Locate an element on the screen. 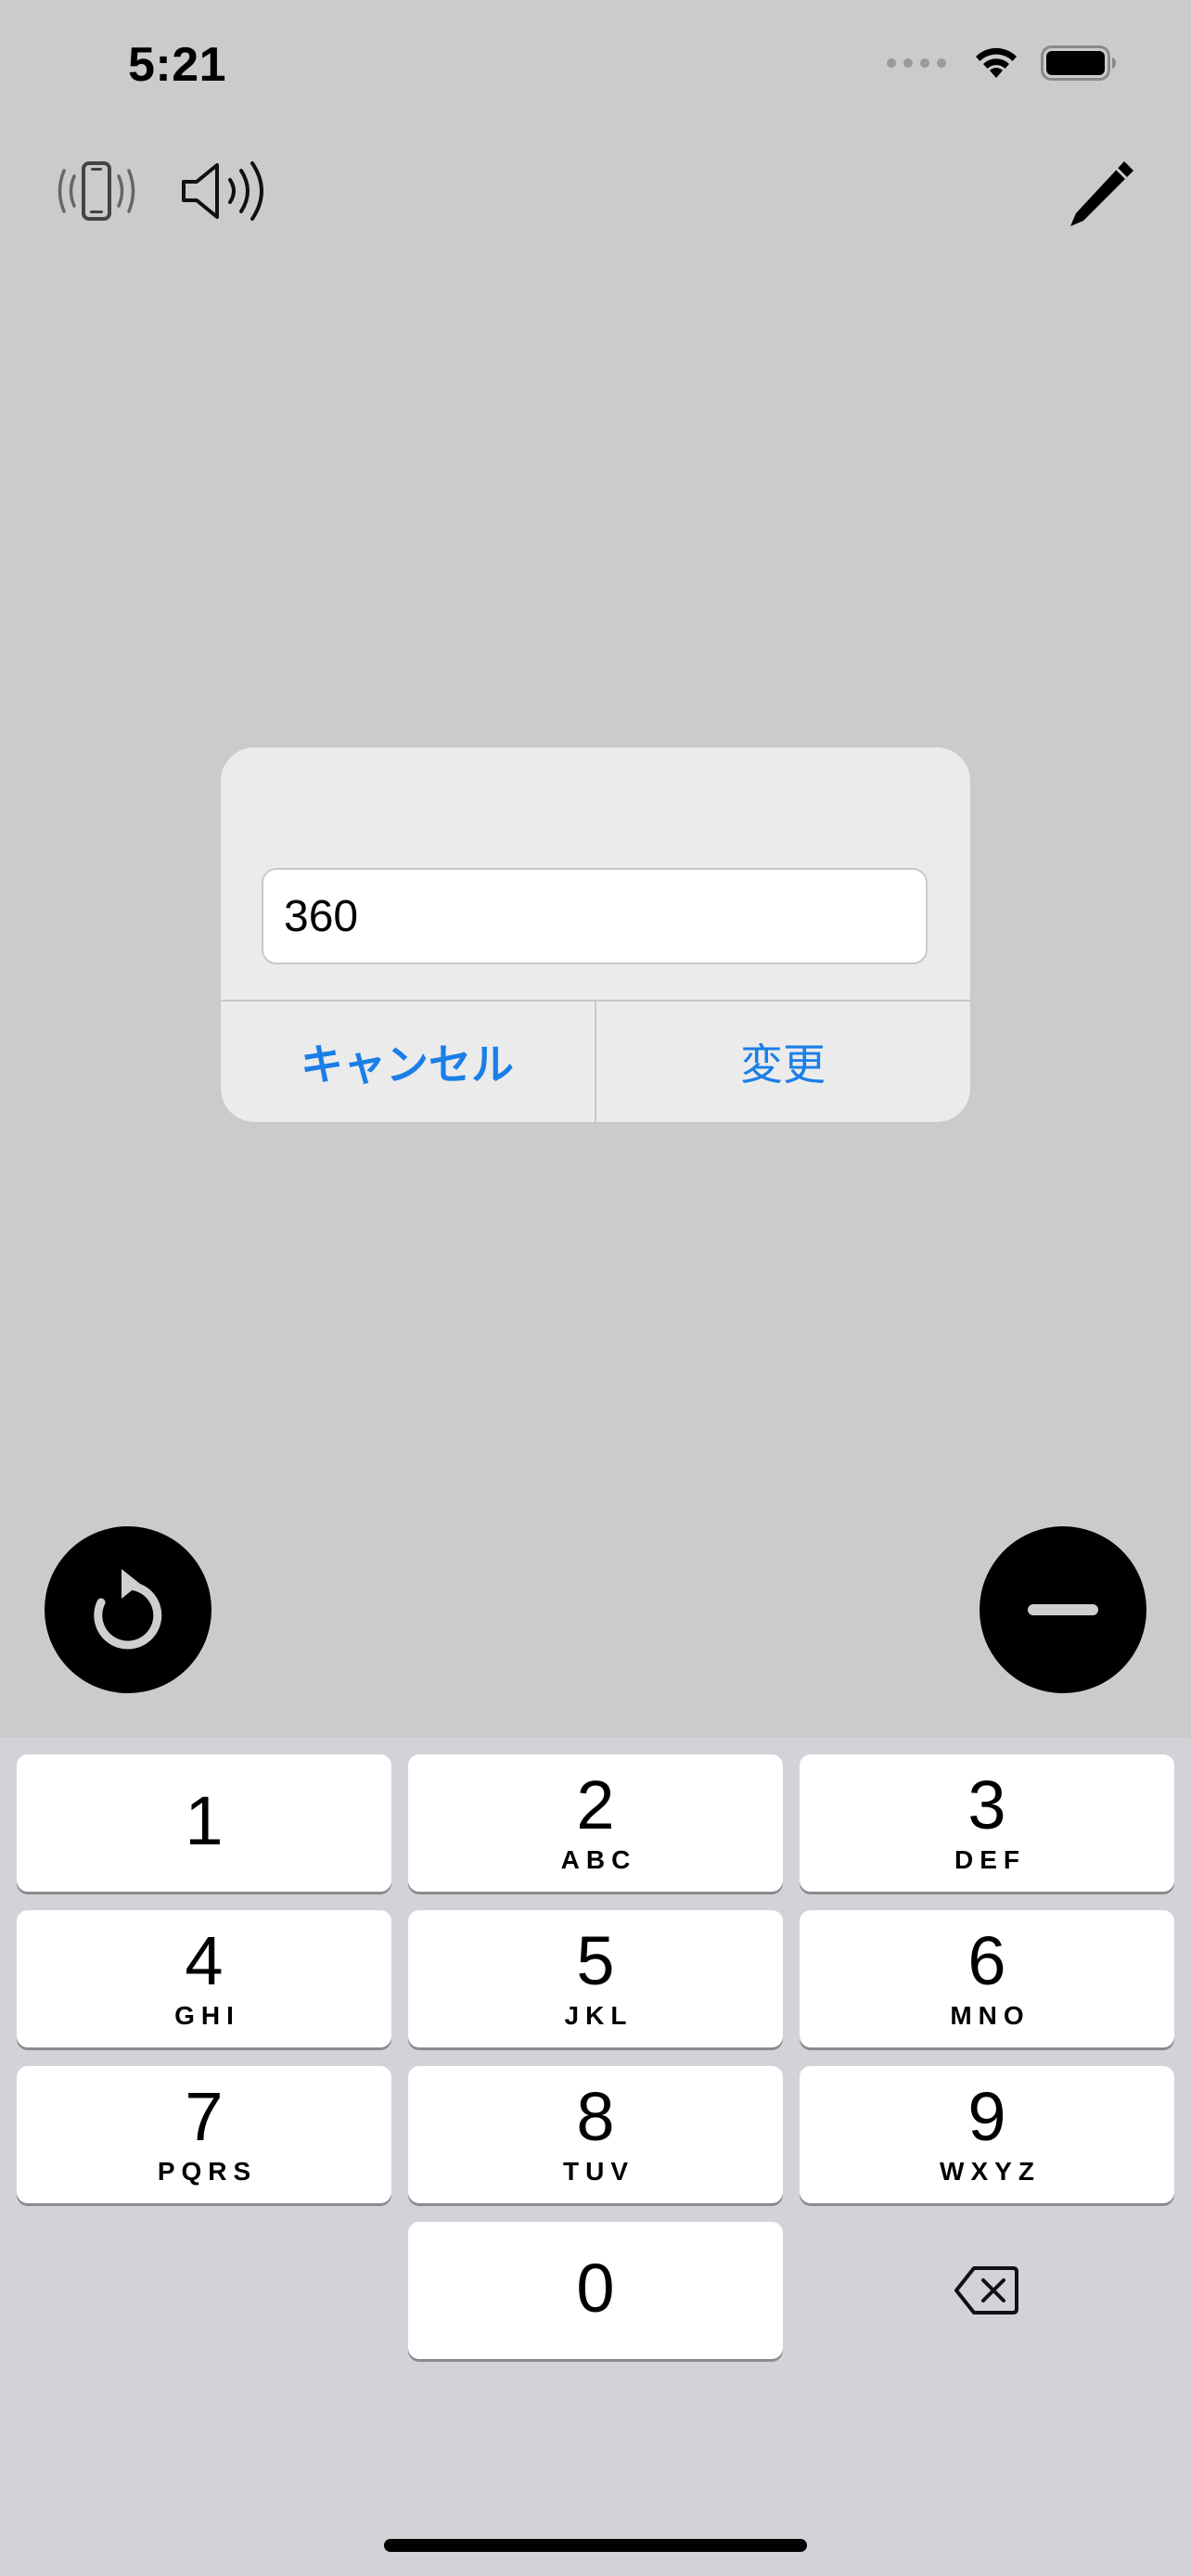 This screenshot has height=2576, width=1191. key-8: 8 TUV is located at coordinates (595, 2134).